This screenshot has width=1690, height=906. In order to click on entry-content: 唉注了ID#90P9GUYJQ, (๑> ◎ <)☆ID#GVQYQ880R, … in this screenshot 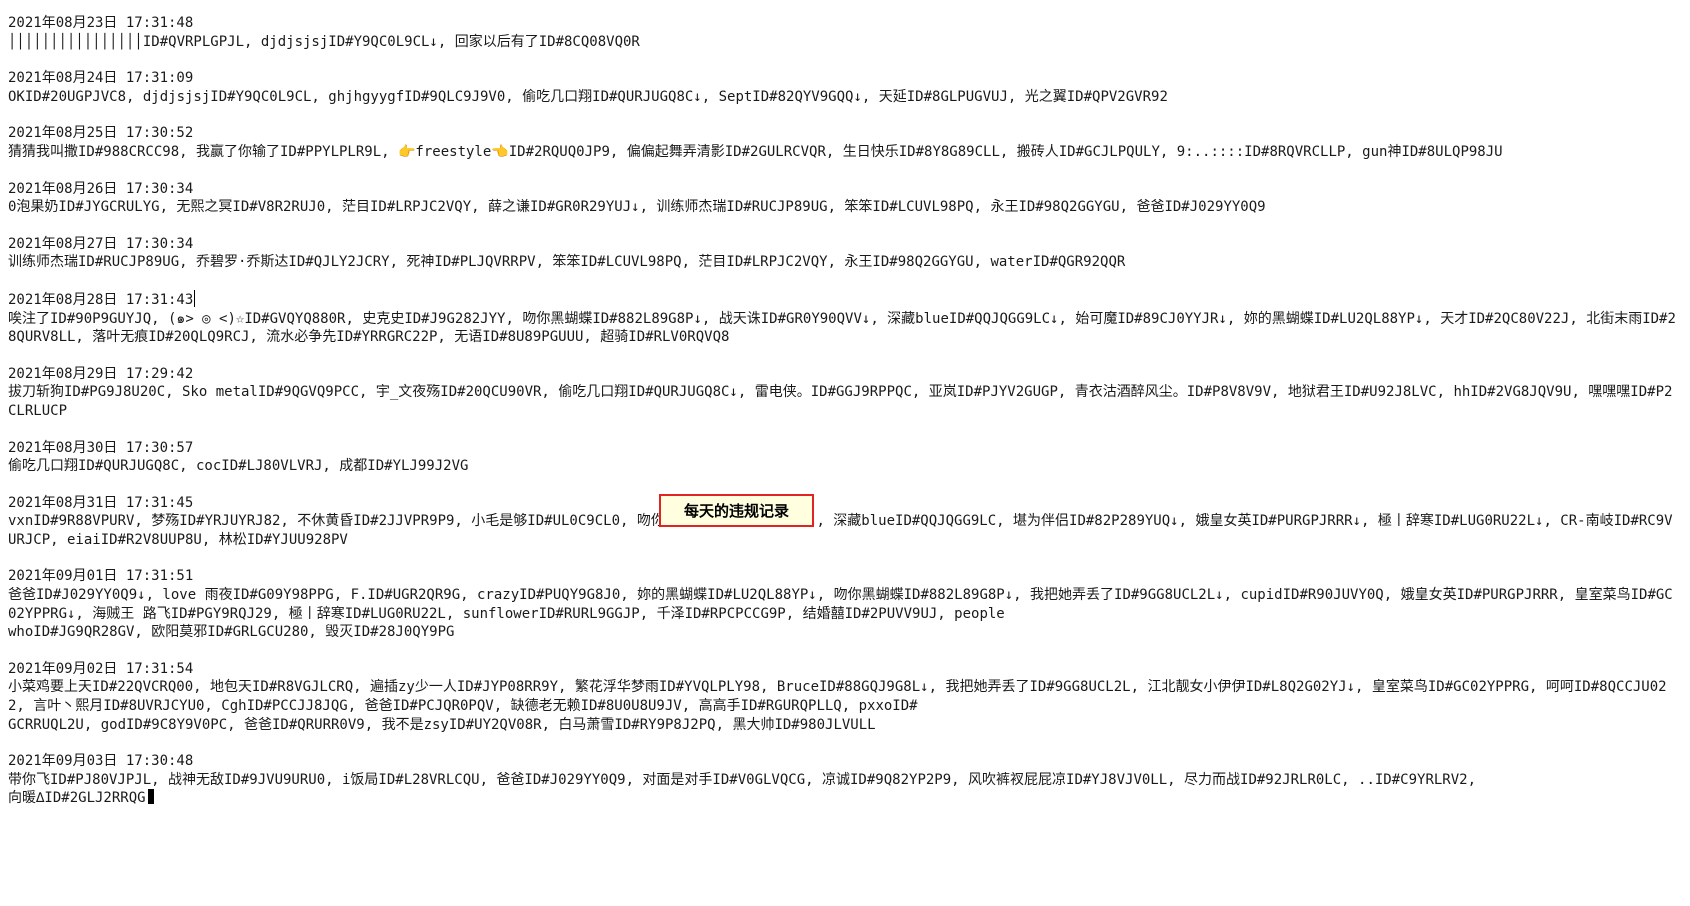, I will do `click(842, 328)`.